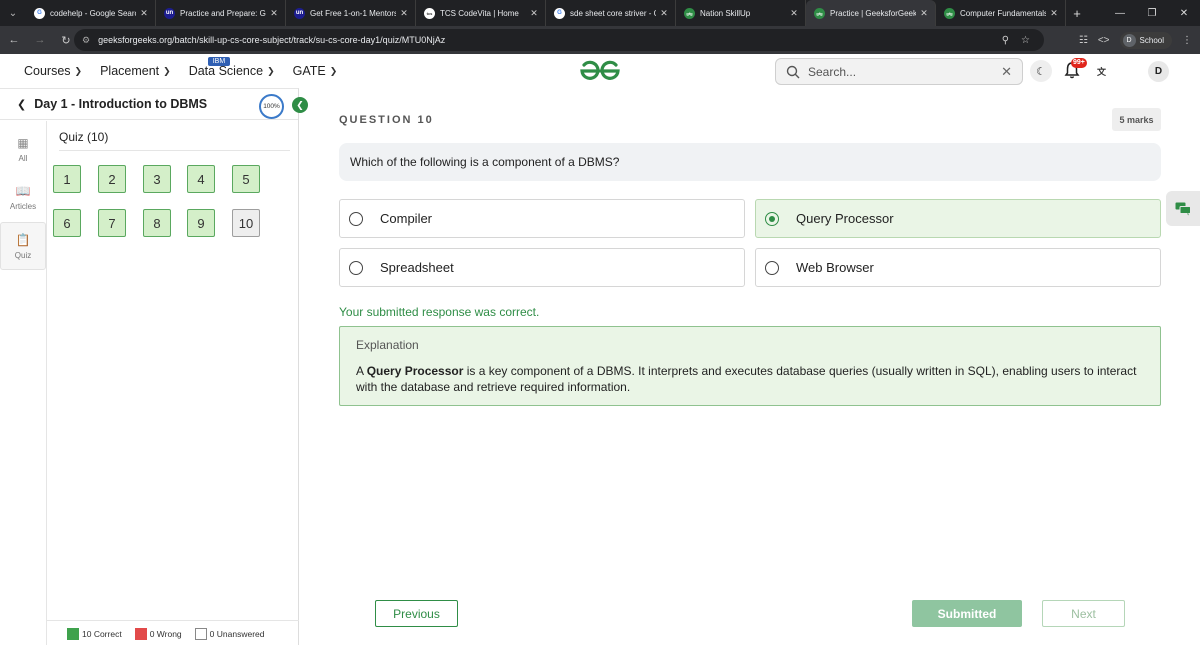  Describe the element at coordinates (1077, 13) in the screenshot. I see `new-tab-button: +` at that location.